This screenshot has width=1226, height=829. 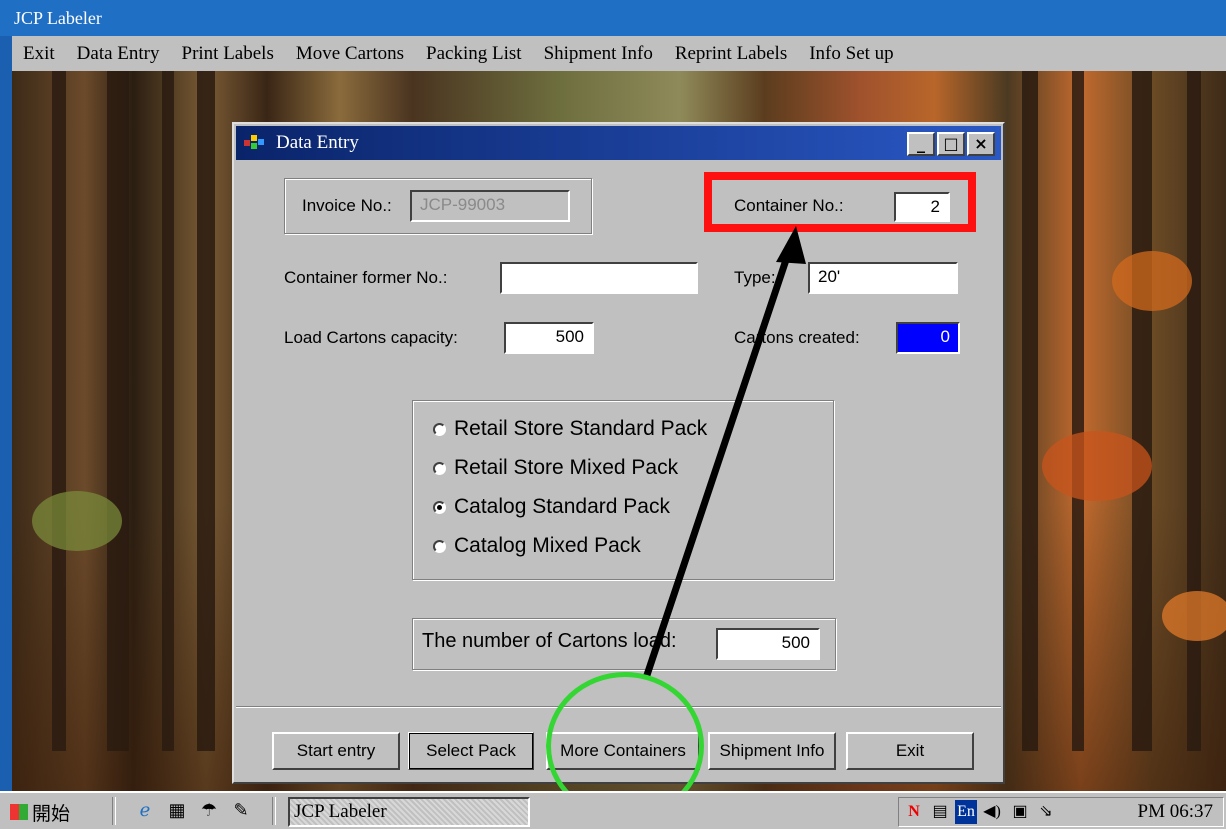 I want to click on menu-print-labels: Print Labels, so click(x=228, y=54).